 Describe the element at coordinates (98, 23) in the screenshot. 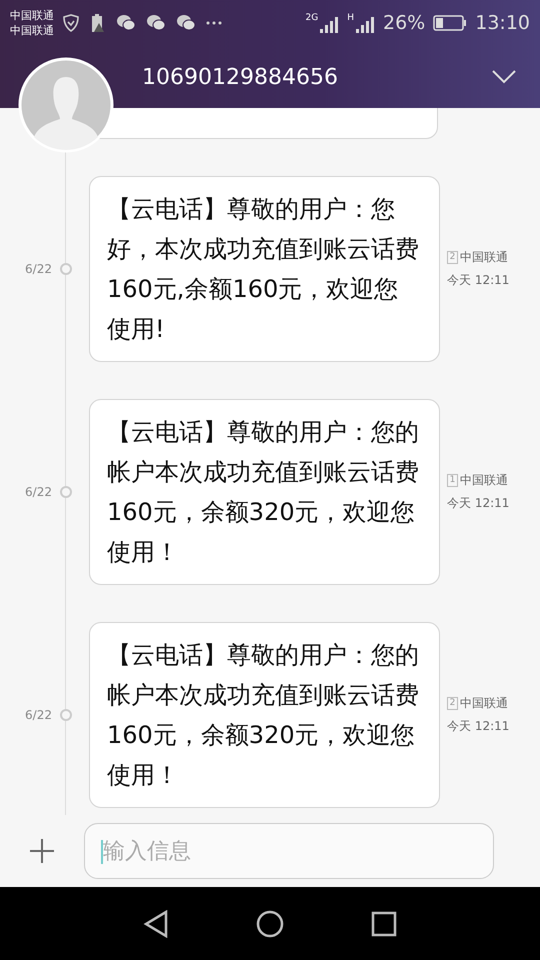

I see `battery-warning-icon` at that location.